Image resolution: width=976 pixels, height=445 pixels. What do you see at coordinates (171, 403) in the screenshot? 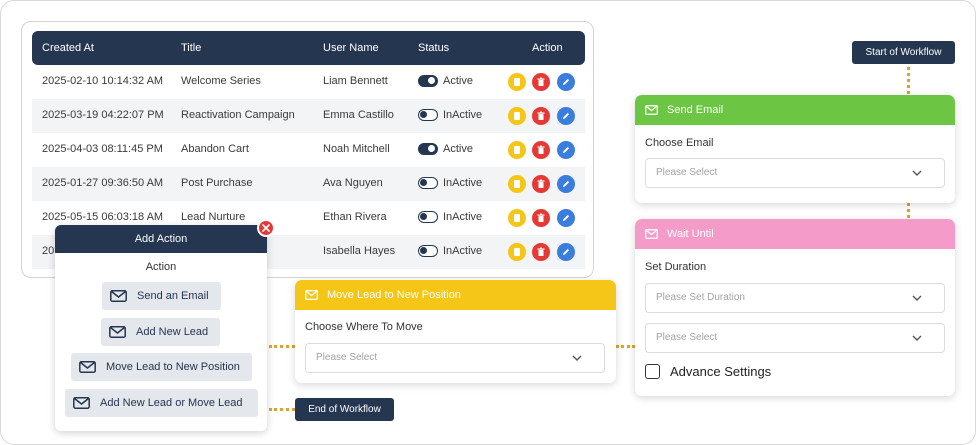
I see `option-label: Add New Lead or Move Lead` at bounding box center [171, 403].